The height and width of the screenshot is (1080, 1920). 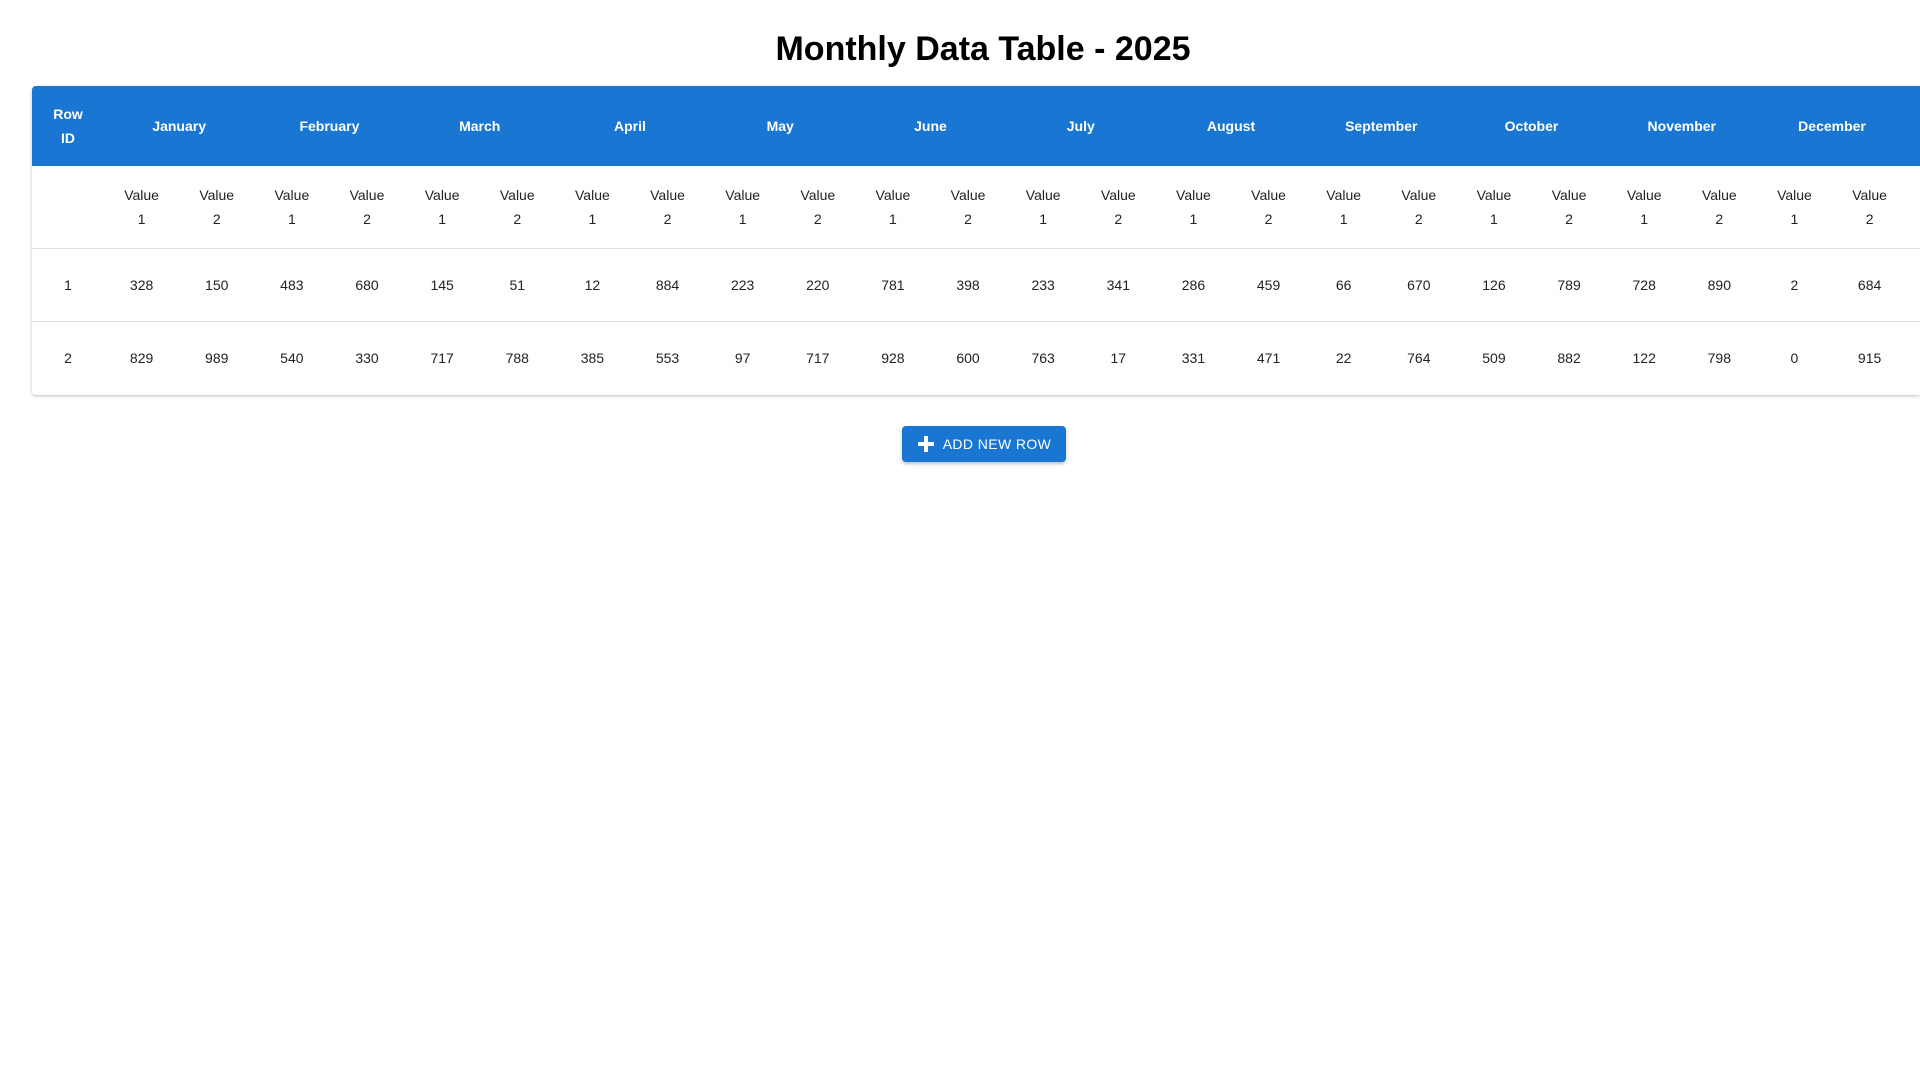 I want to click on value-cell: 328, so click(x=142, y=285).